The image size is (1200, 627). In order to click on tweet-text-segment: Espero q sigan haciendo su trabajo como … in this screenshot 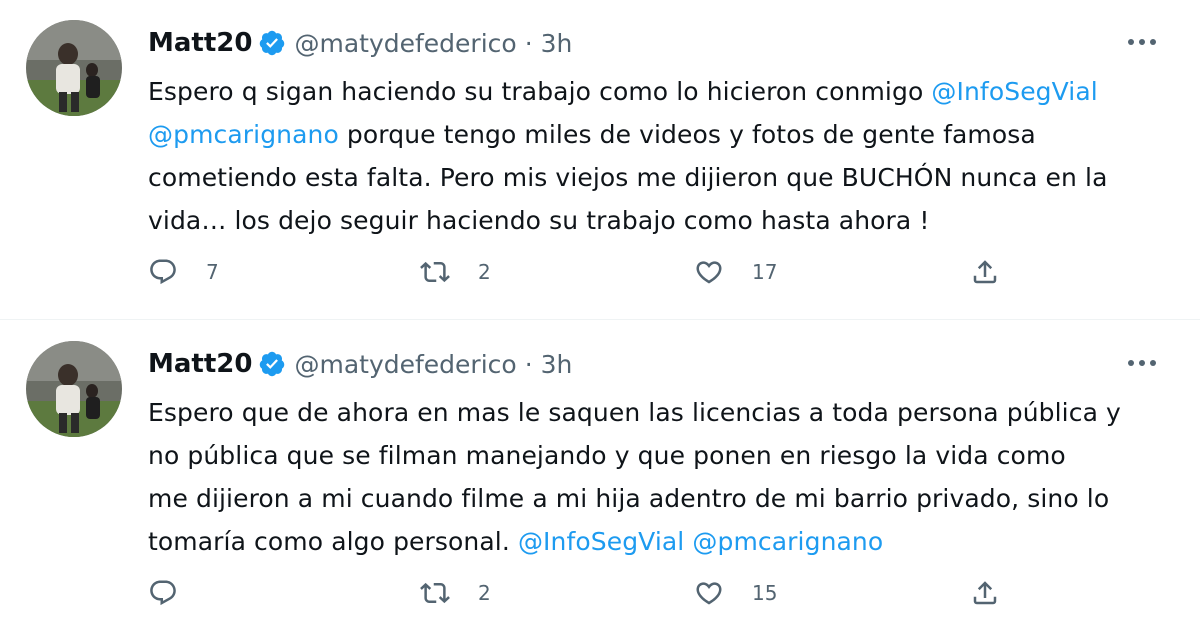, I will do `click(540, 91)`.